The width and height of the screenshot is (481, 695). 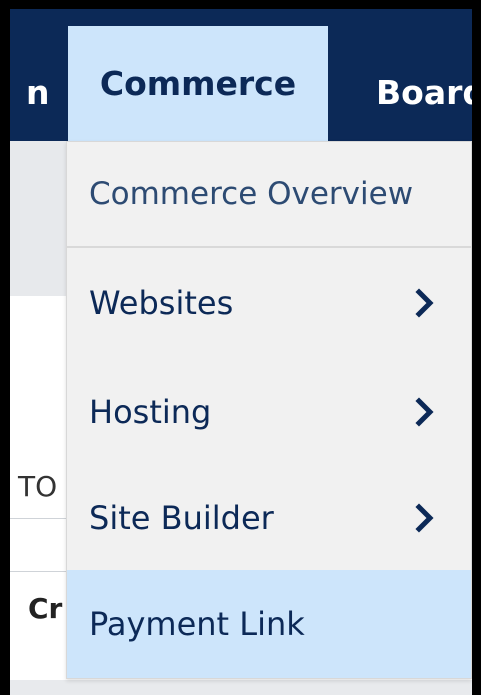 I want to click on frame-right-border, so click(x=476, y=347).